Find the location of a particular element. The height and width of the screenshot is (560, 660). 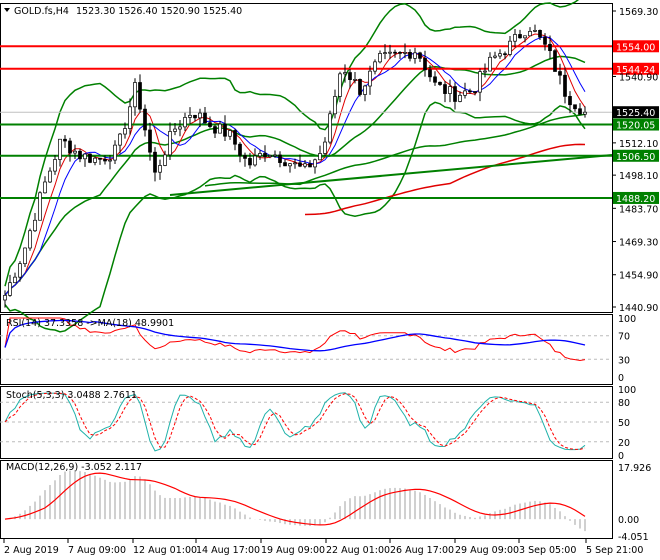

macd-tick: 0.00 is located at coordinates (628, 520).